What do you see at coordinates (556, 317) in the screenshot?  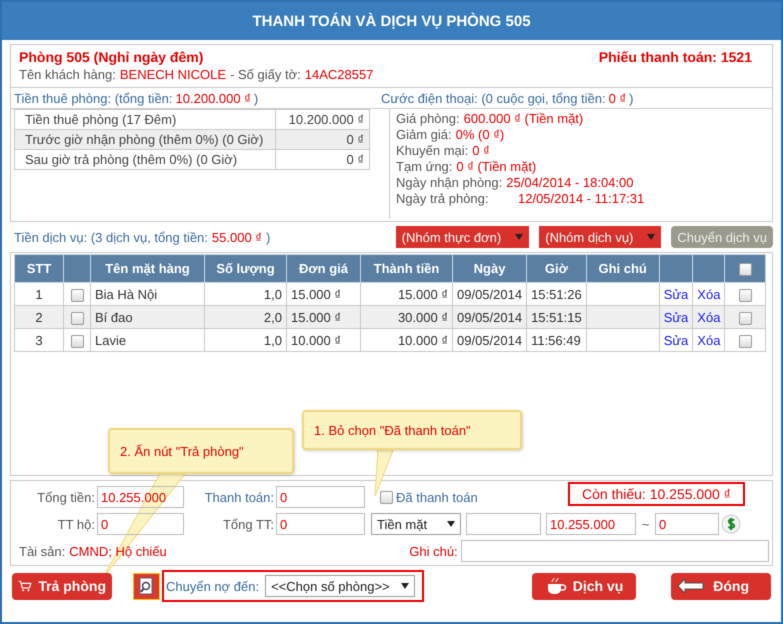 I see `table-cell: 15:51:15` at bounding box center [556, 317].